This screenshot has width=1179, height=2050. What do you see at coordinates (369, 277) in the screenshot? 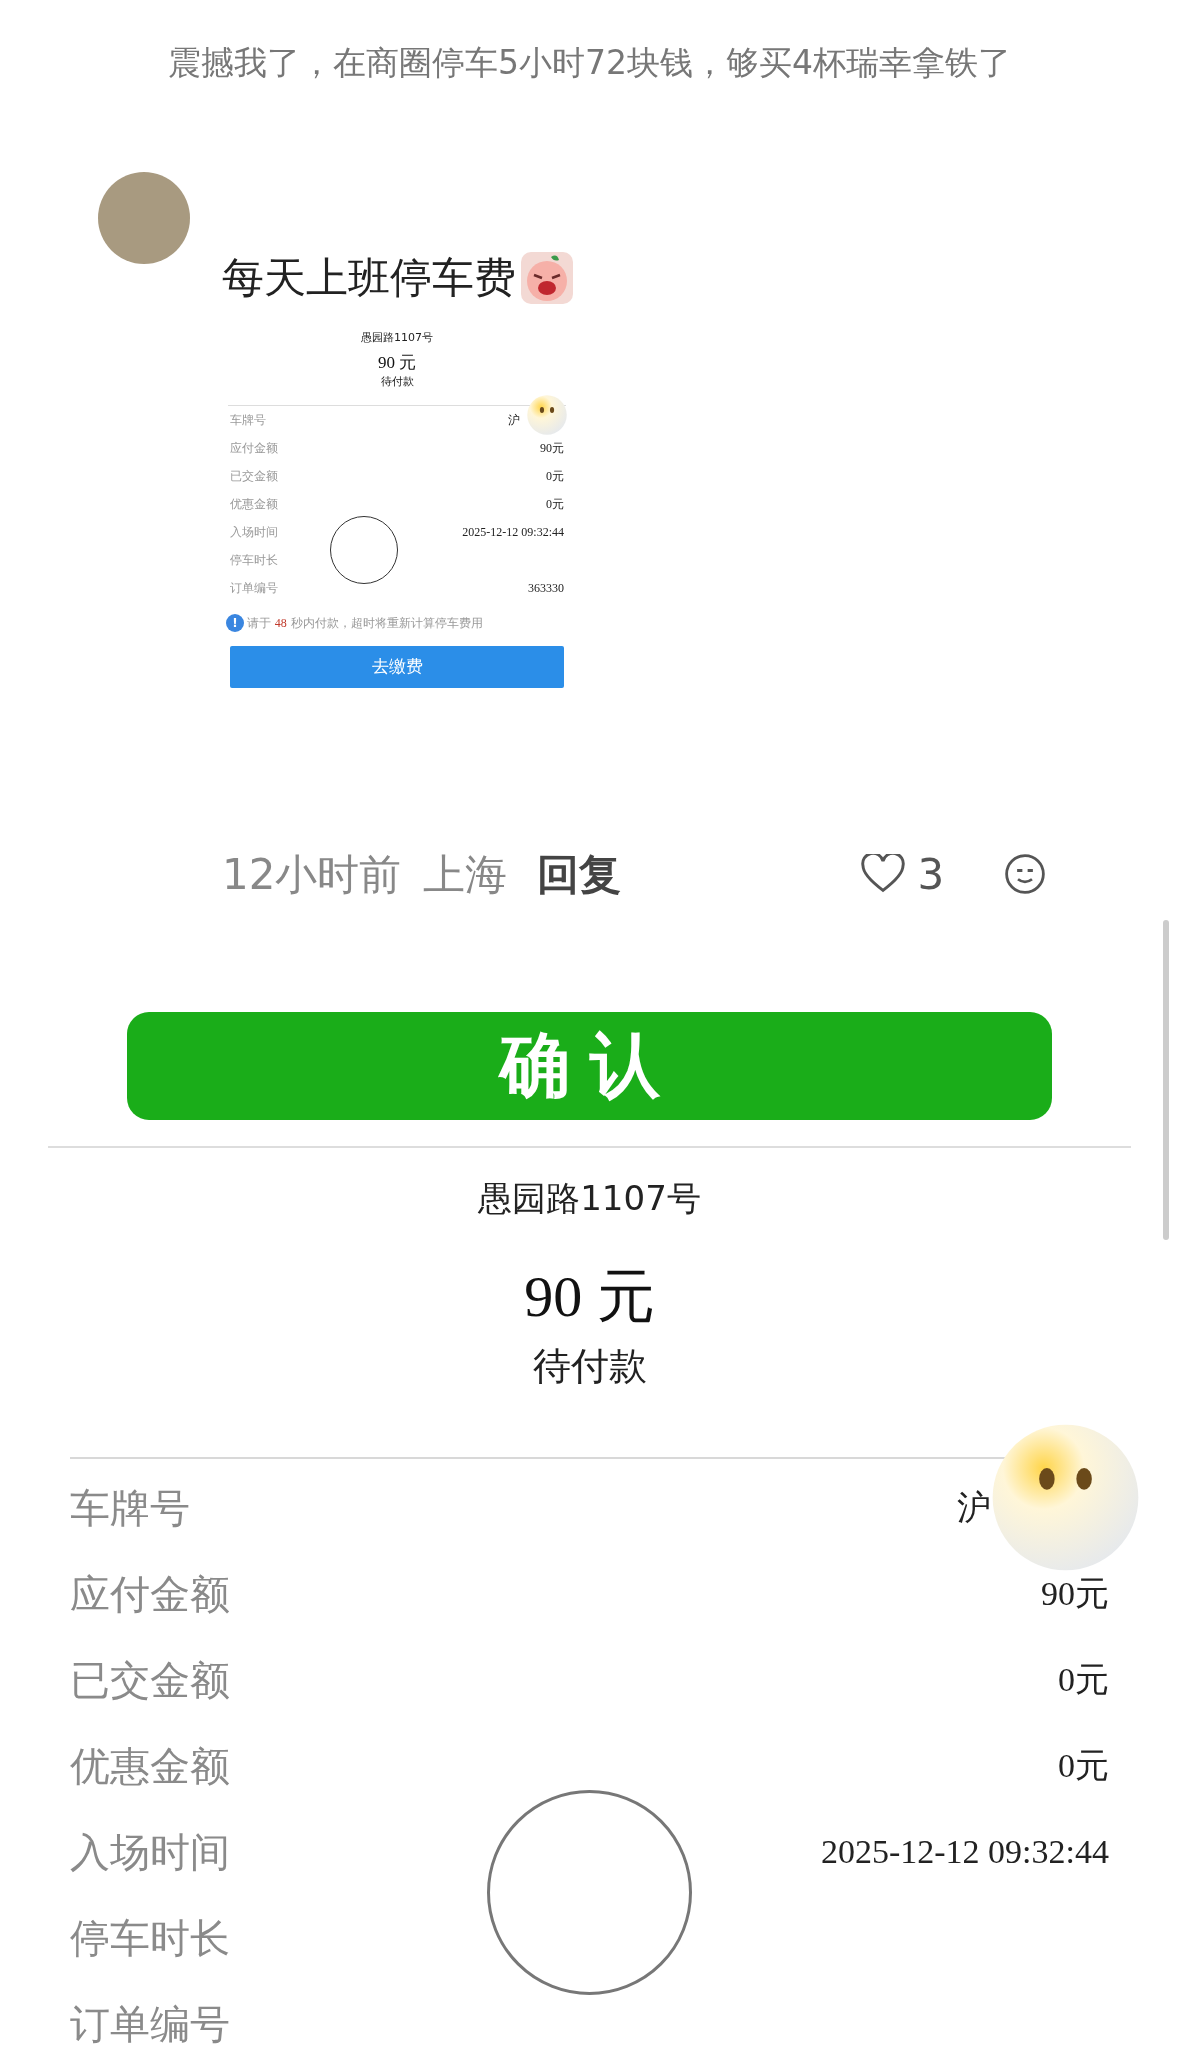
I see `comment-text: 每天上班停车费` at bounding box center [369, 277].